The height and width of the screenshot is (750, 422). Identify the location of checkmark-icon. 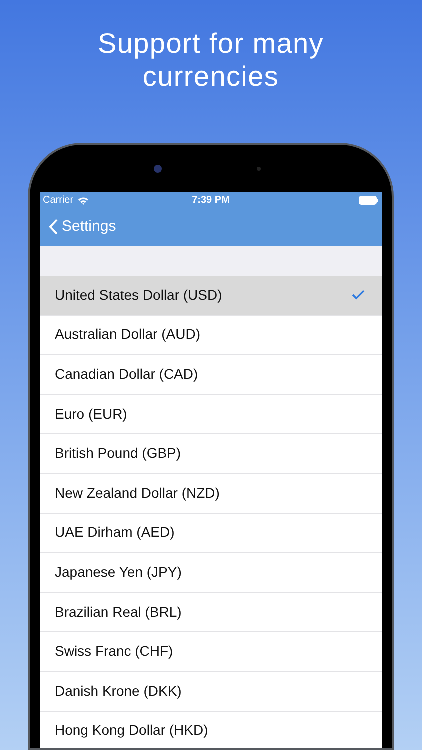
(358, 295).